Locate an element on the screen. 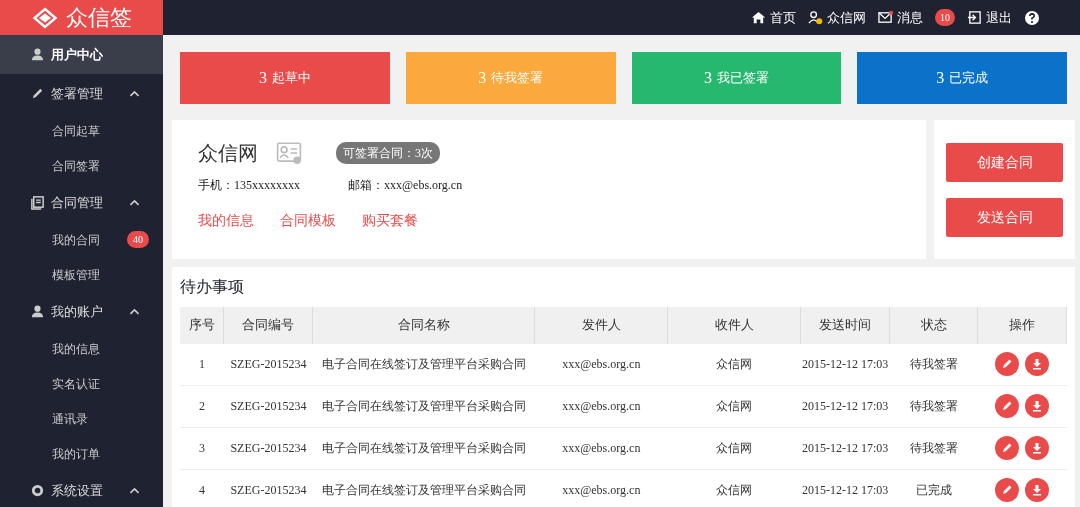 The height and width of the screenshot is (507, 1080). logo-icon is located at coordinates (44, 17).